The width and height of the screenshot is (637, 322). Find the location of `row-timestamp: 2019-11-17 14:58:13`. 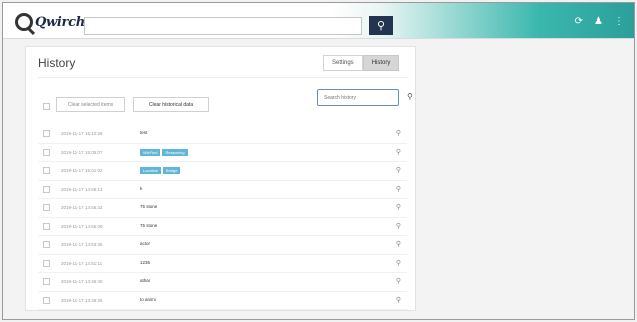

row-timestamp: 2019-11-17 14:58:13 is located at coordinates (82, 189).